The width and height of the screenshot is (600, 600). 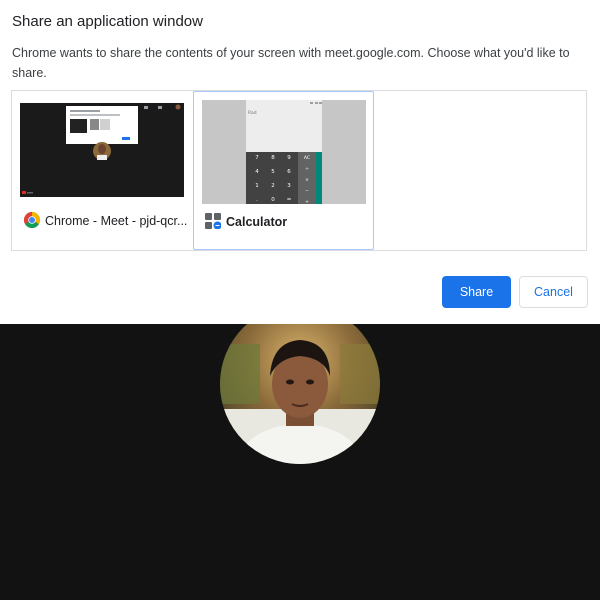 I want to click on calculator-key: 3, so click(x=289, y=186).